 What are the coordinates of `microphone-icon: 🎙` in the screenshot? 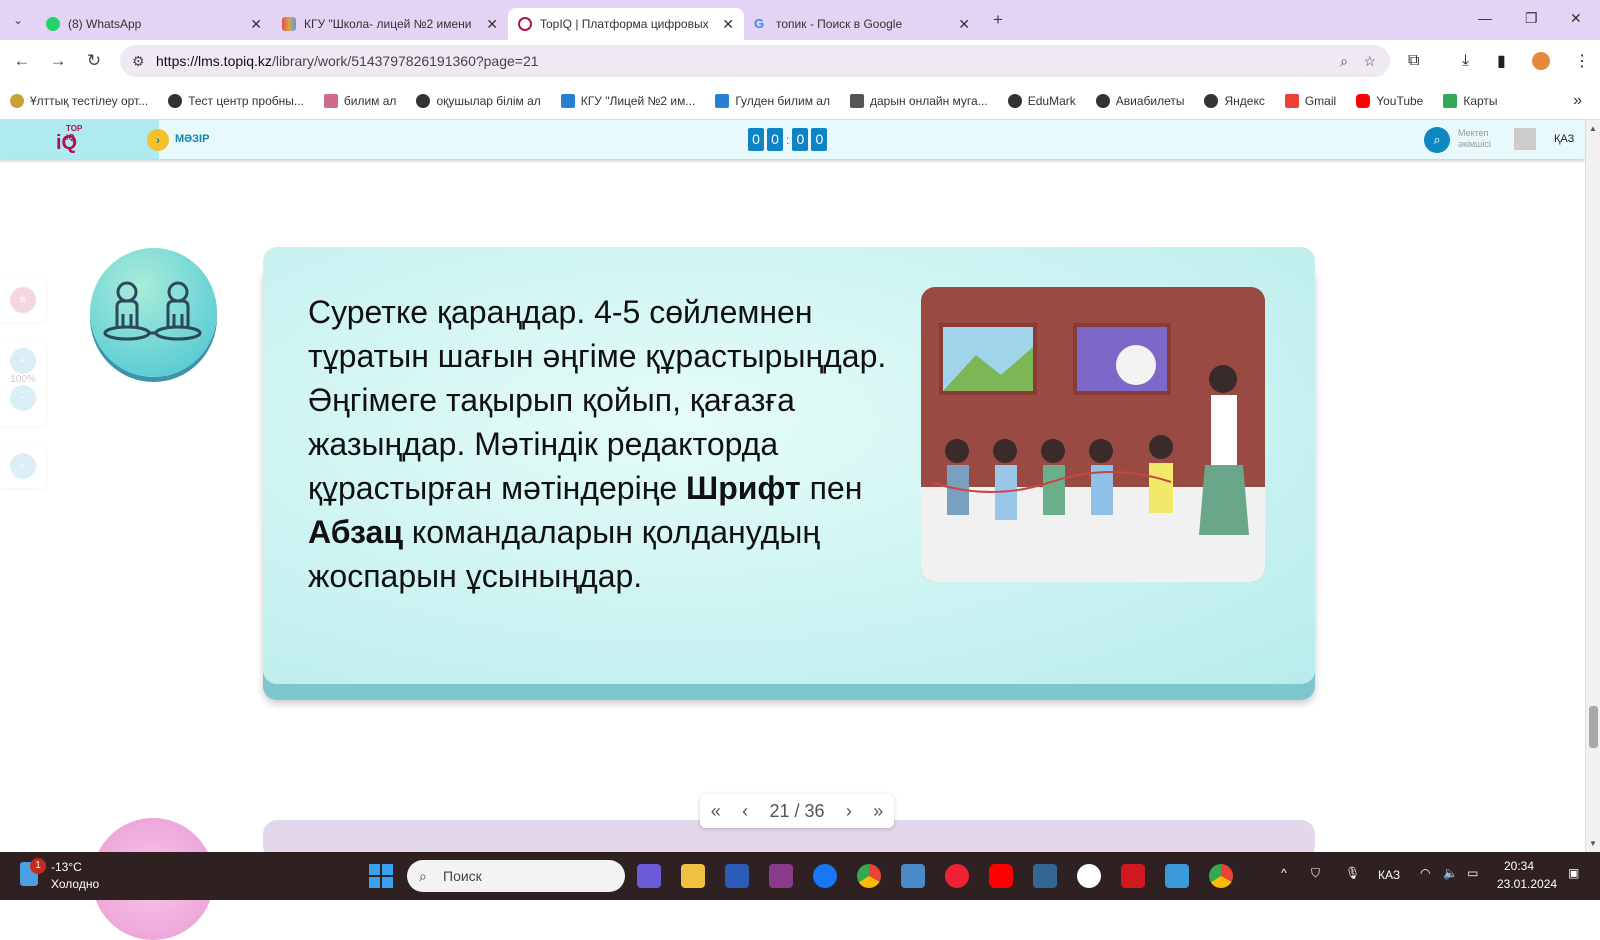 It's located at (1352, 873).